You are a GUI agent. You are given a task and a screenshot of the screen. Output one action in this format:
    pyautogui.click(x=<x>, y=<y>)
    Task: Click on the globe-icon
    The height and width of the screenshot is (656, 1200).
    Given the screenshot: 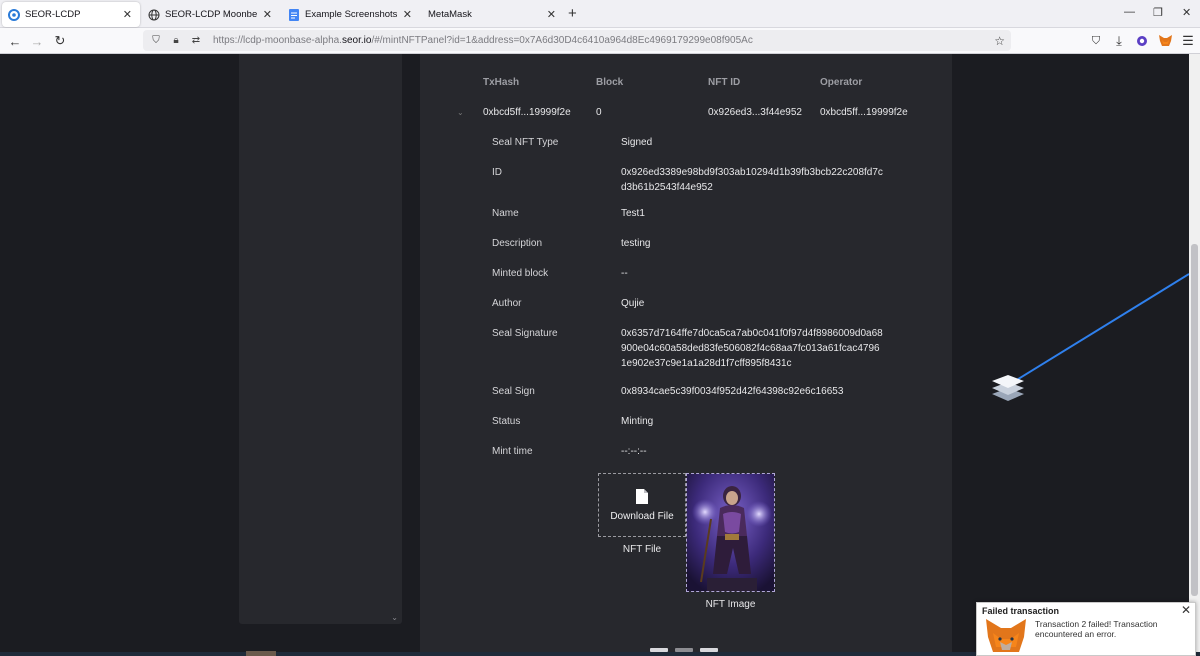 What is the action you would take?
    pyautogui.click(x=154, y=15)
    